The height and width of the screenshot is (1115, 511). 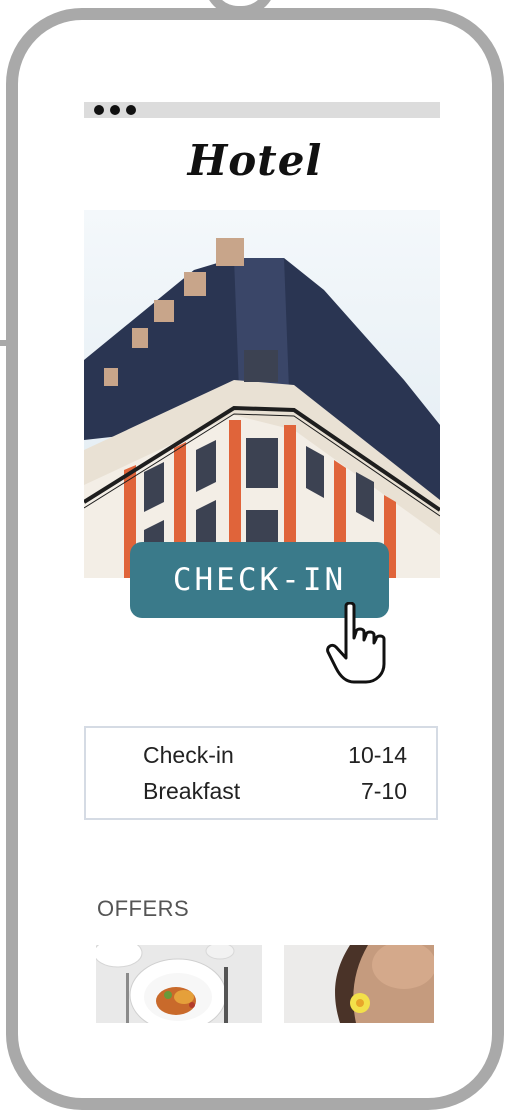 What do you see at coordinates (143, 908) in the screenshot?
I see `offers-heading: OFFERS` at bounding box center [143, 908].